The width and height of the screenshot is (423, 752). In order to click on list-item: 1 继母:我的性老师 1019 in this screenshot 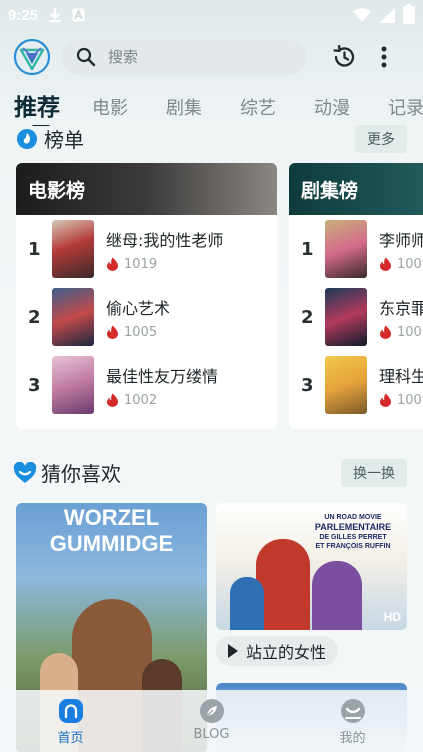, I will do `click(146, 249)`.